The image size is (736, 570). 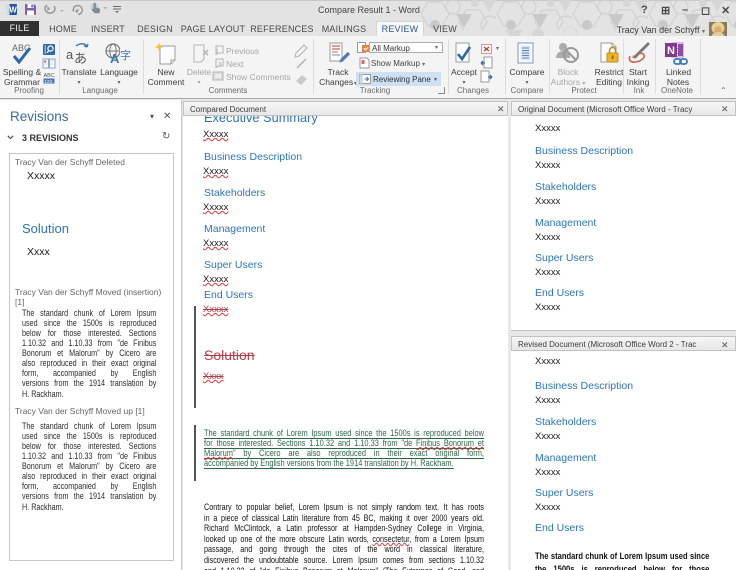 I want to click on svg-text: A, so click(x=115, y=58).